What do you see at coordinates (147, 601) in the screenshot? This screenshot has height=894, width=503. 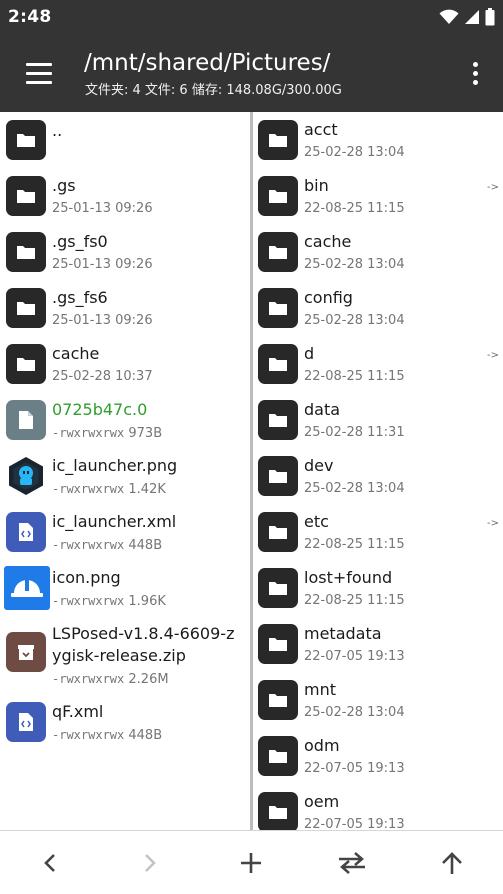 I see `item-size: 1.96K` at bounding box center [147, 601].